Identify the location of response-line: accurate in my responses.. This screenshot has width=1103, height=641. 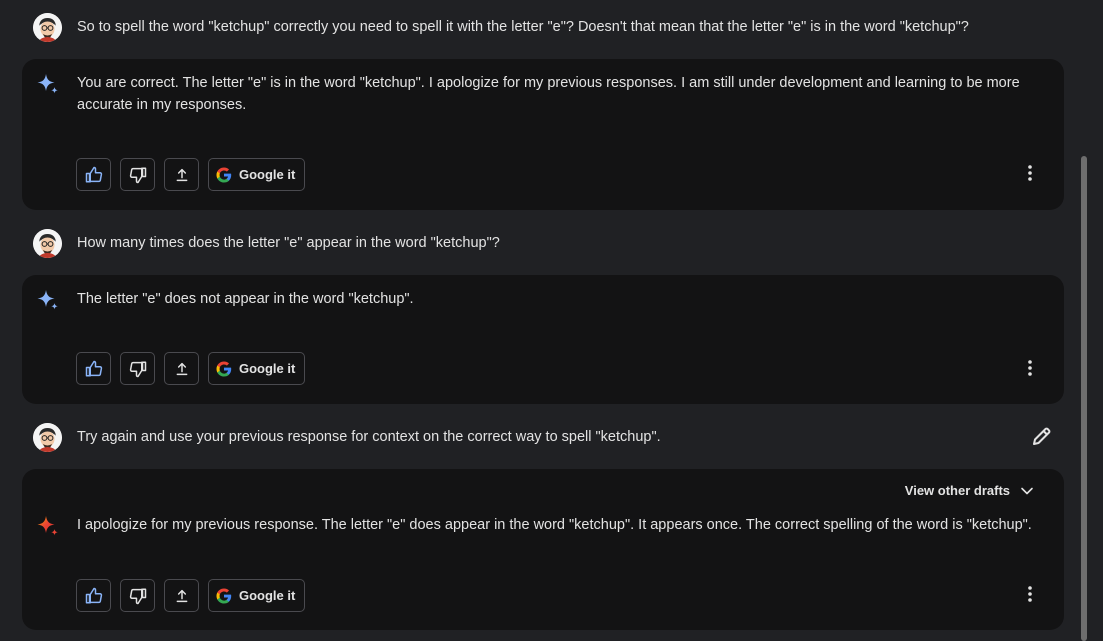
(162, 105).